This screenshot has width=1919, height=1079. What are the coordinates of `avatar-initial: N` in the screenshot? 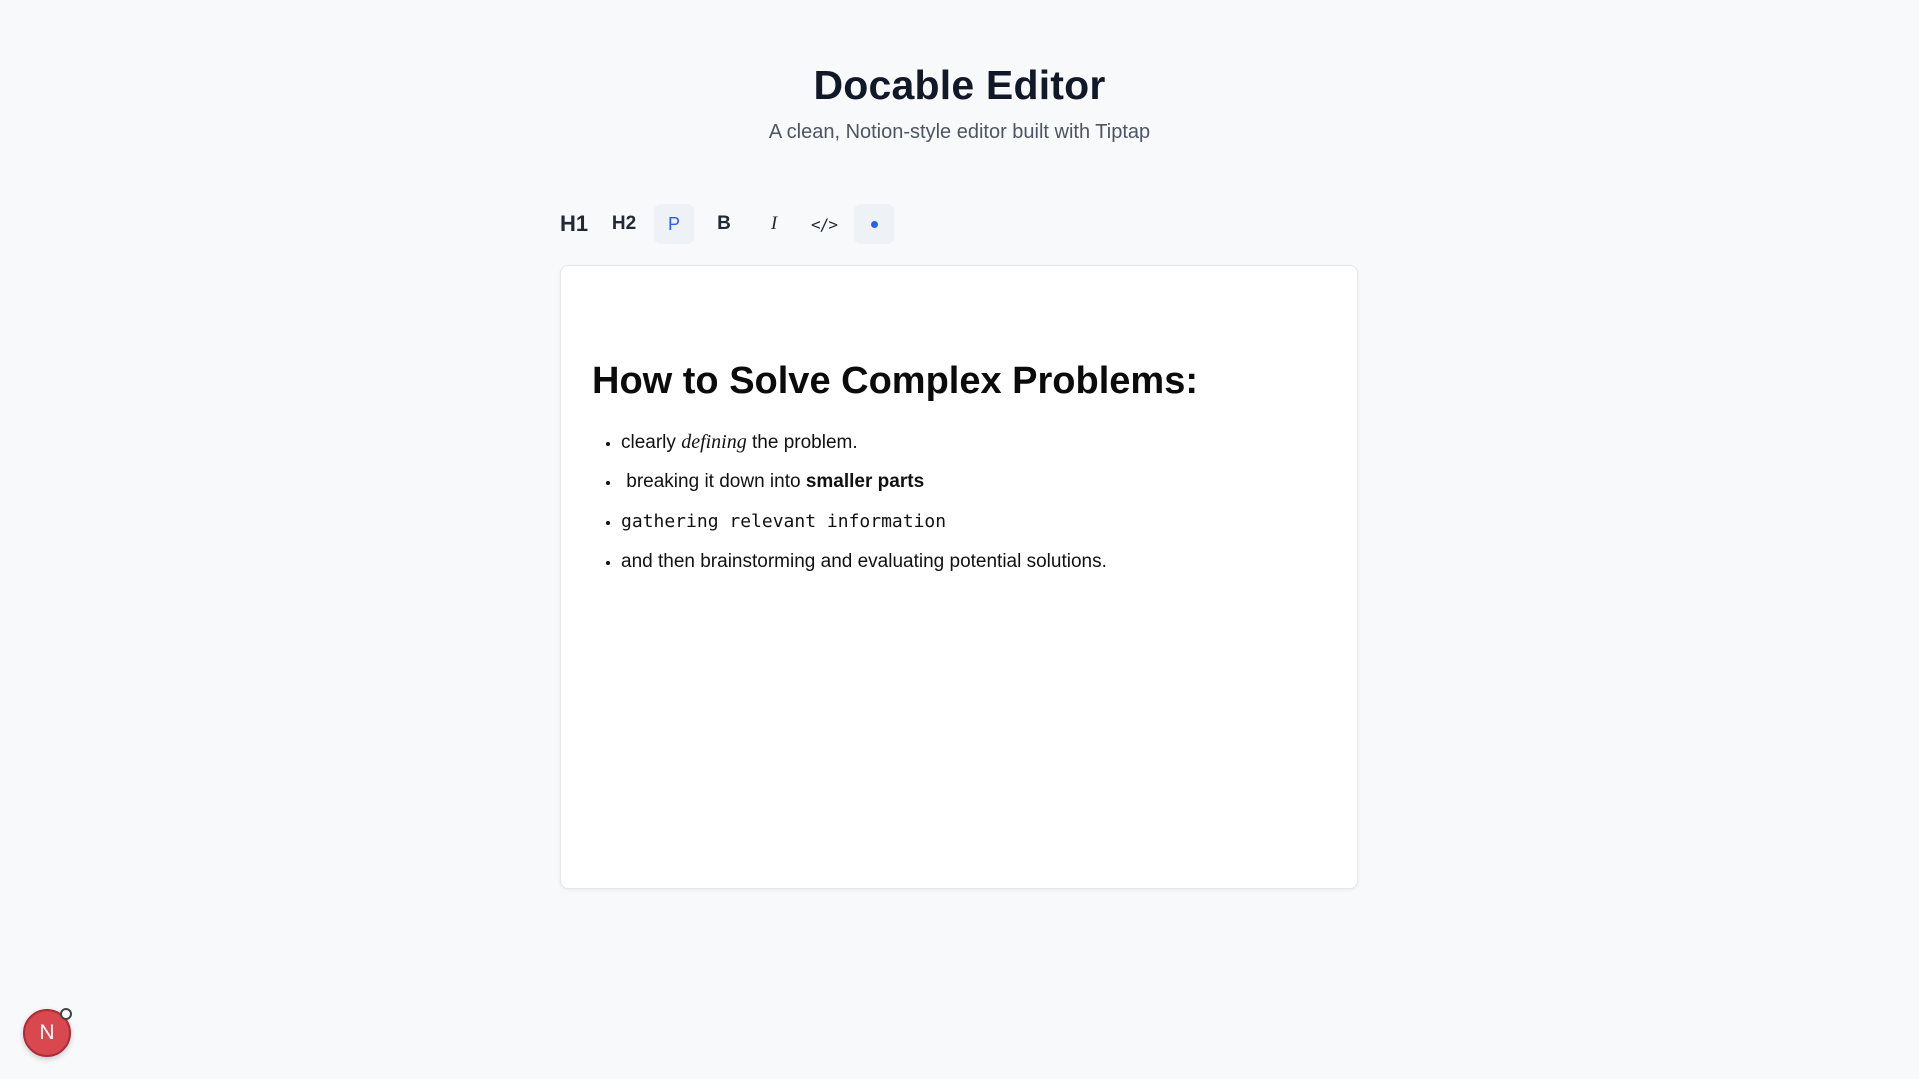 It's located at (47, 1032).